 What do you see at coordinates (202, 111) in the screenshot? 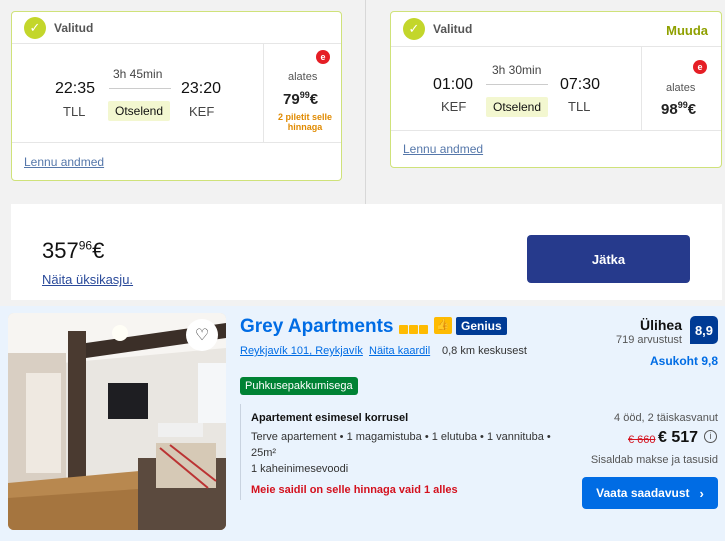
I see `outbound-arr-code: KEF` at bounding box center [202, 111].